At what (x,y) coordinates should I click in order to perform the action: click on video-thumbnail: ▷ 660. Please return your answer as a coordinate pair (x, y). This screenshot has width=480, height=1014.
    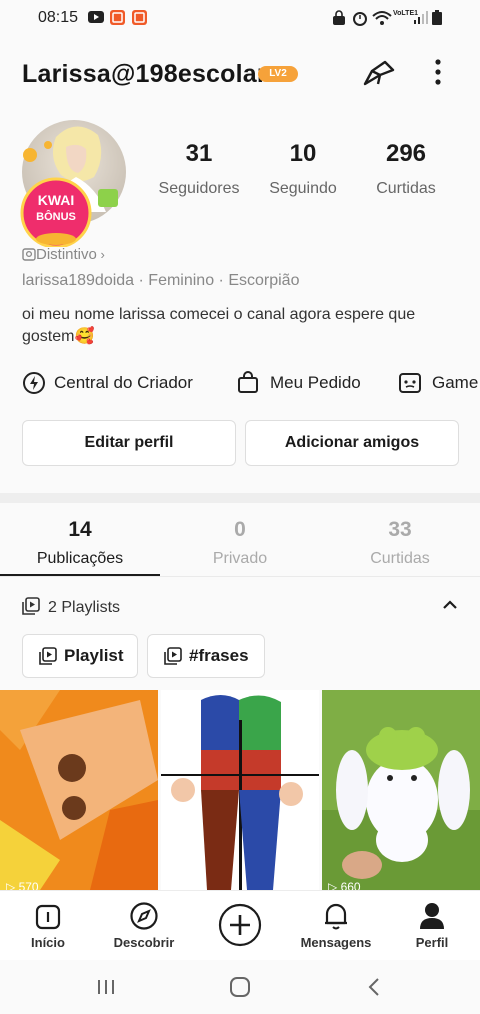
    Looking at the image, I should click on (401, 790).